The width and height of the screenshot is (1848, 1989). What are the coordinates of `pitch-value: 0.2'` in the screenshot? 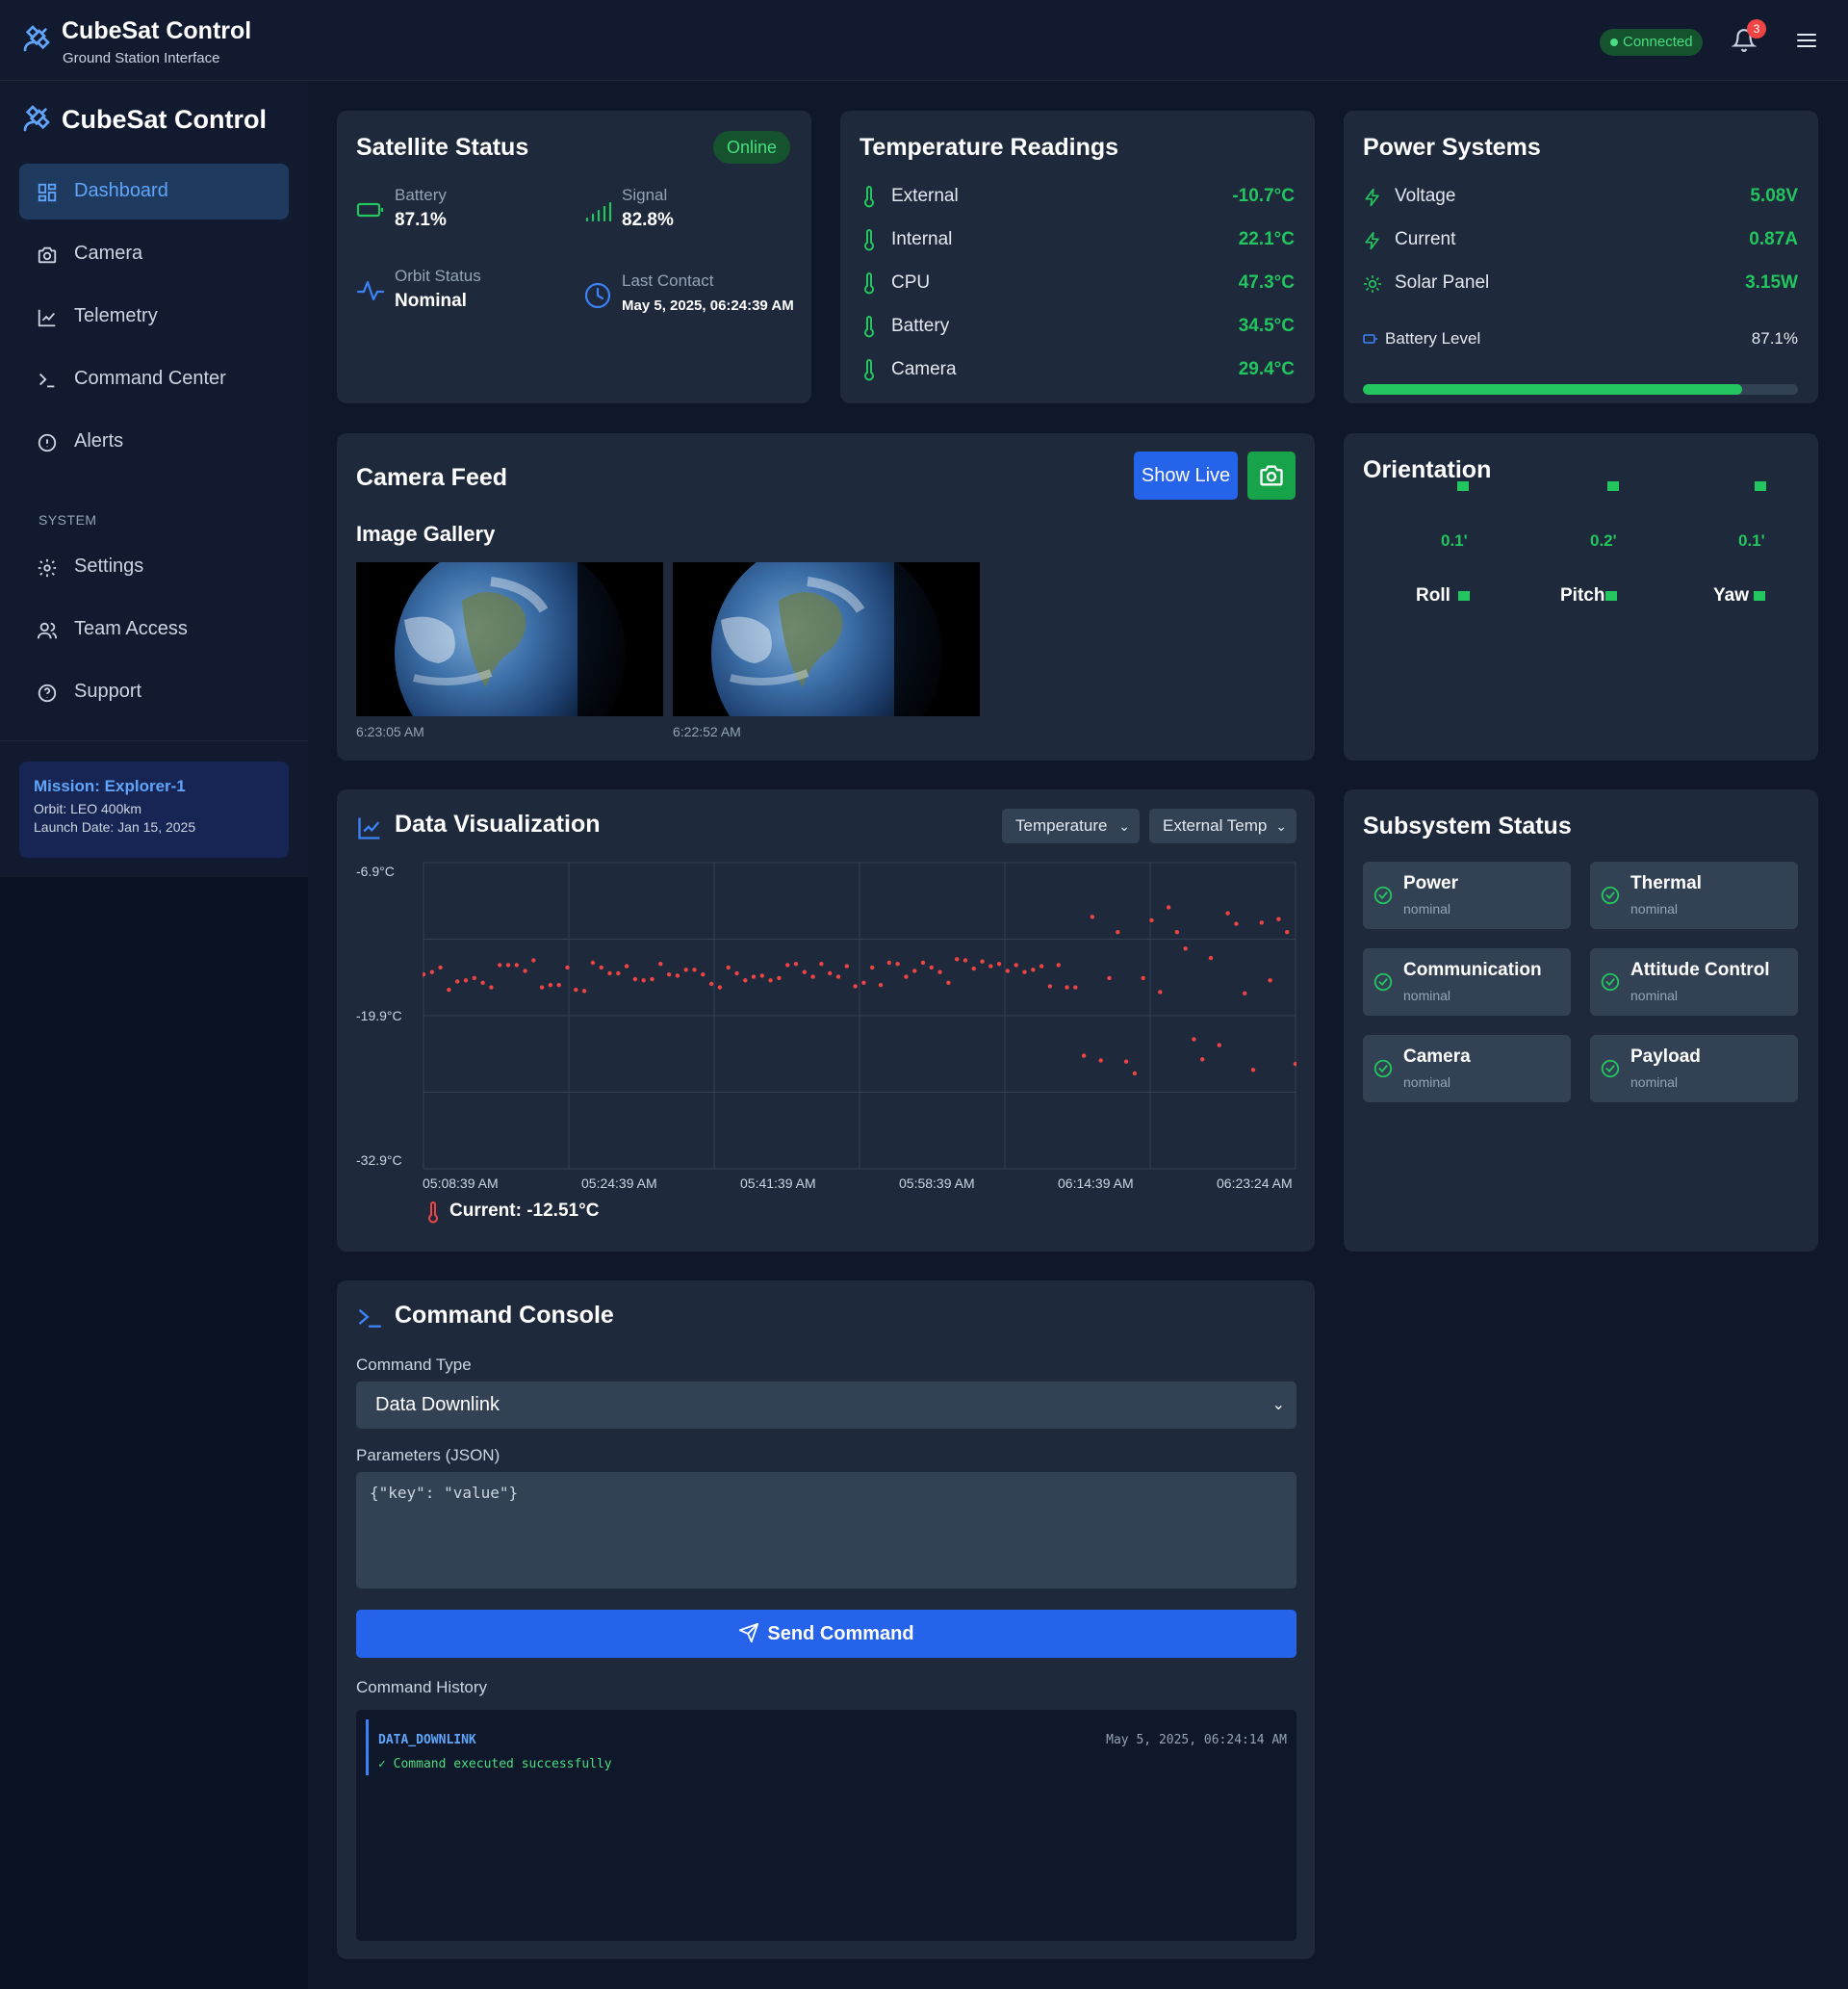 It's located at (1603, 541).